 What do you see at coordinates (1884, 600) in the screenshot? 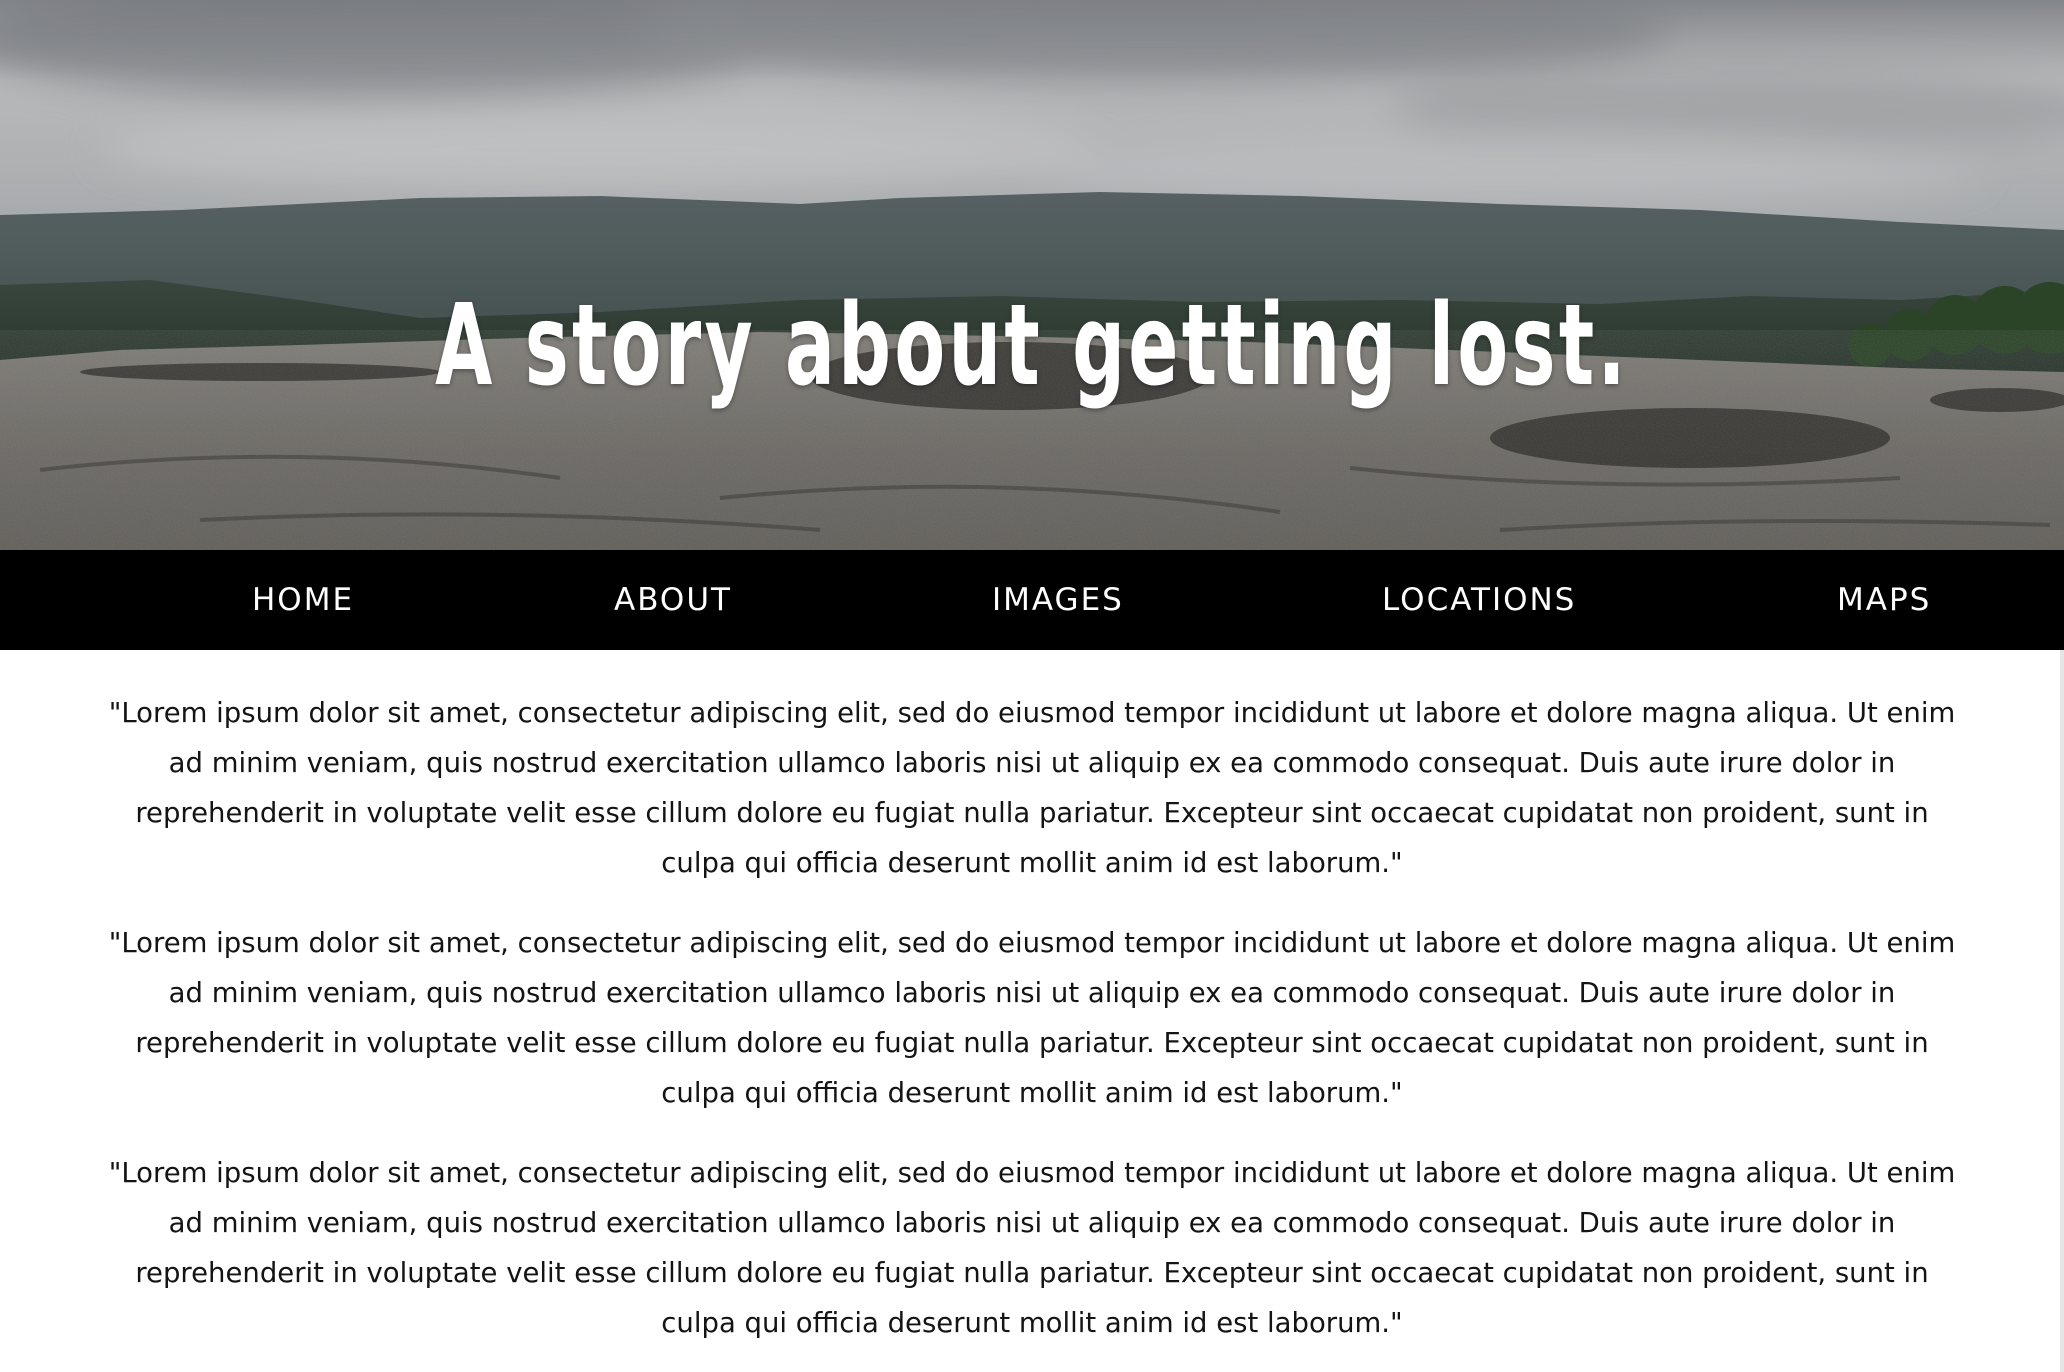
I see `nav-link-maps: MAPS` at bounding box center [1884, 600].